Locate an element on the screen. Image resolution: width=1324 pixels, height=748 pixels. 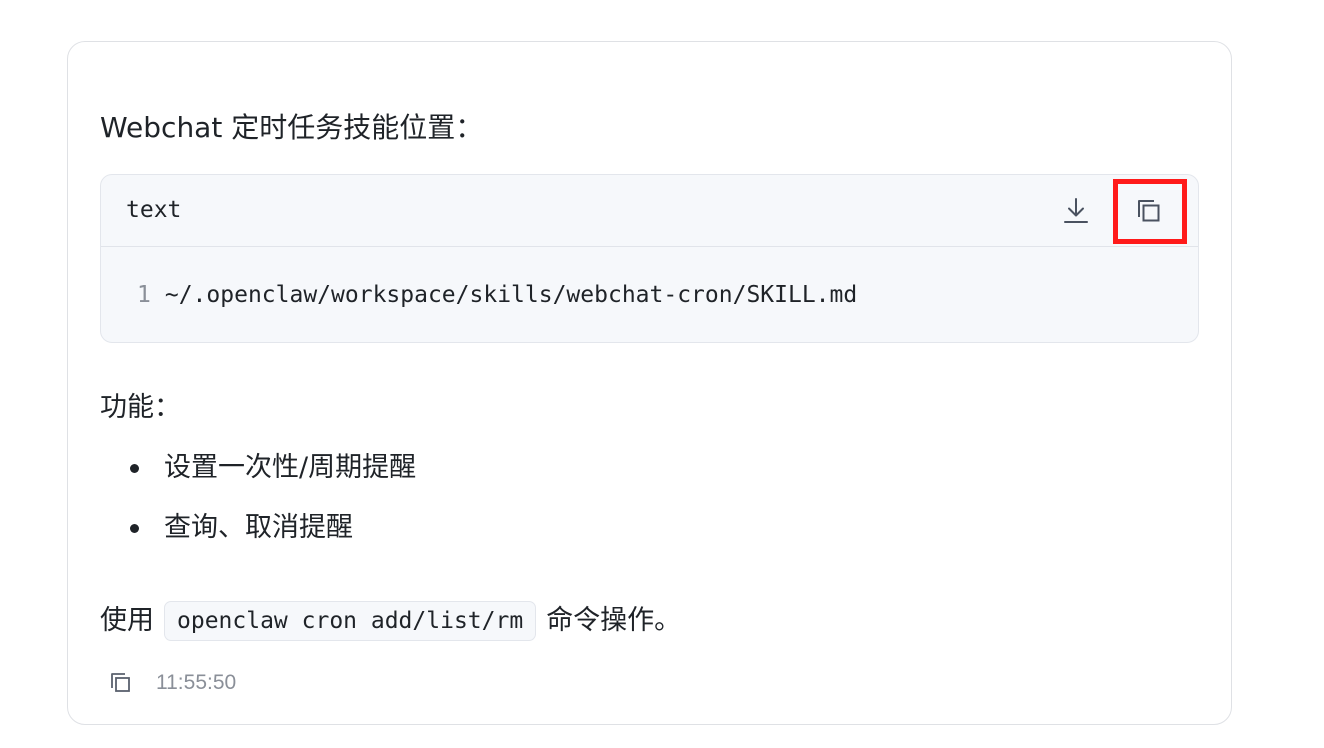
list-item: 设置一次性/周期提醒 is located at coordinates (258, 478).